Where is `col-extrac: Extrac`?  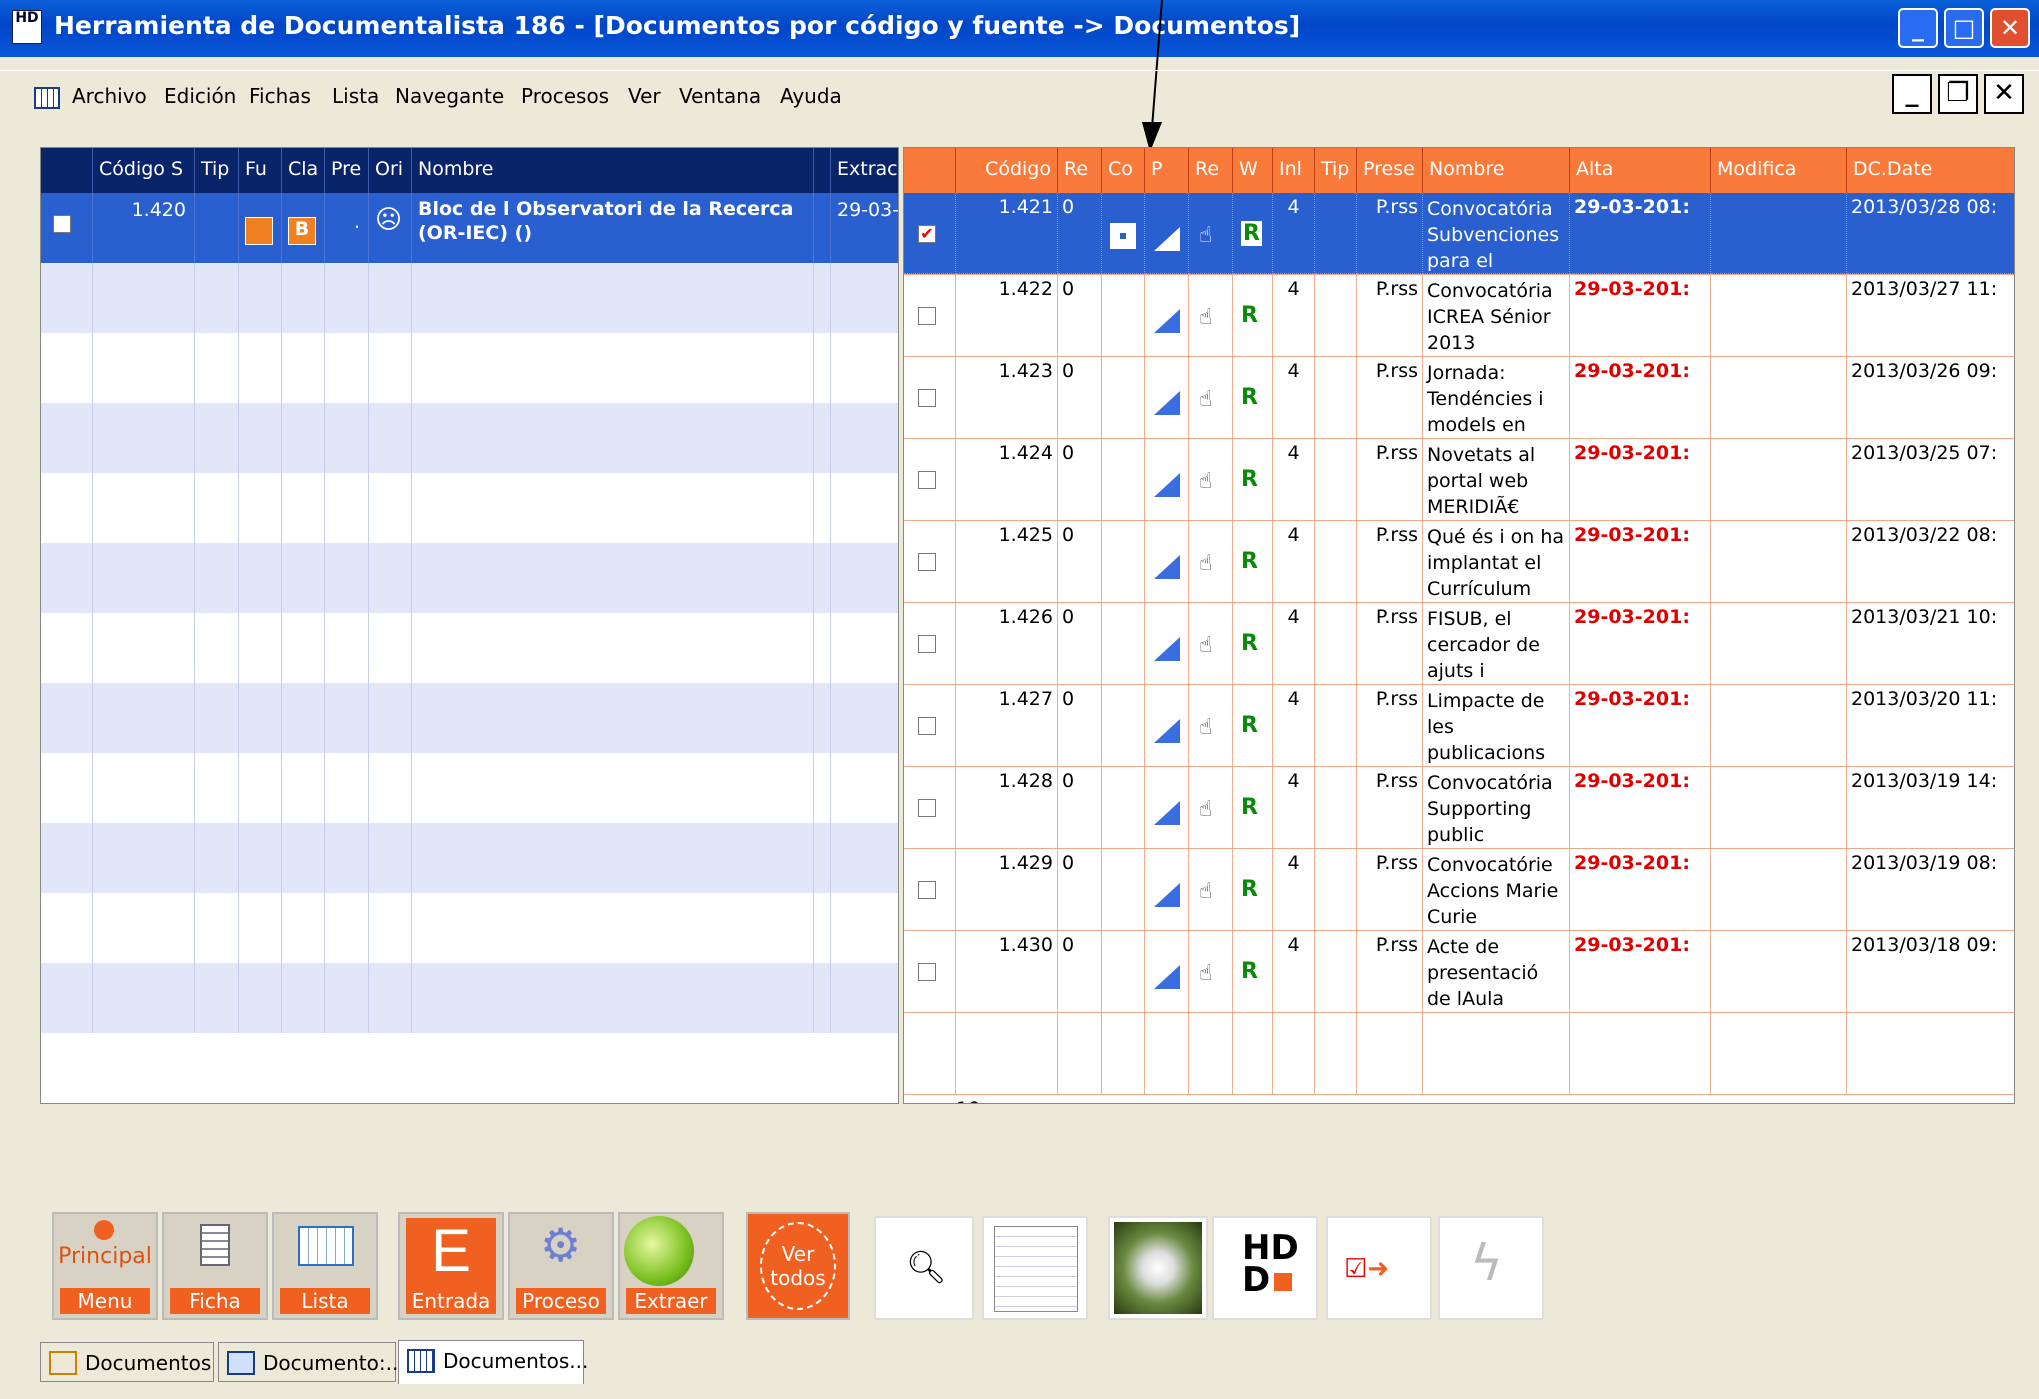
col-extrac: Extrac is located at coordinates (864, 170).